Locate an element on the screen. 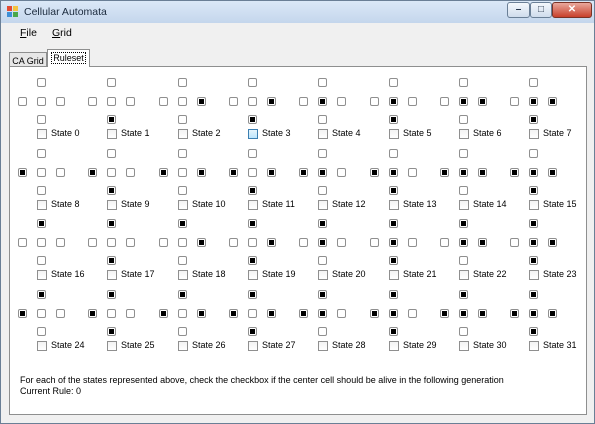 The image size is (595, 424). state-8-cell-bottom is located at coordinates (41, 190).